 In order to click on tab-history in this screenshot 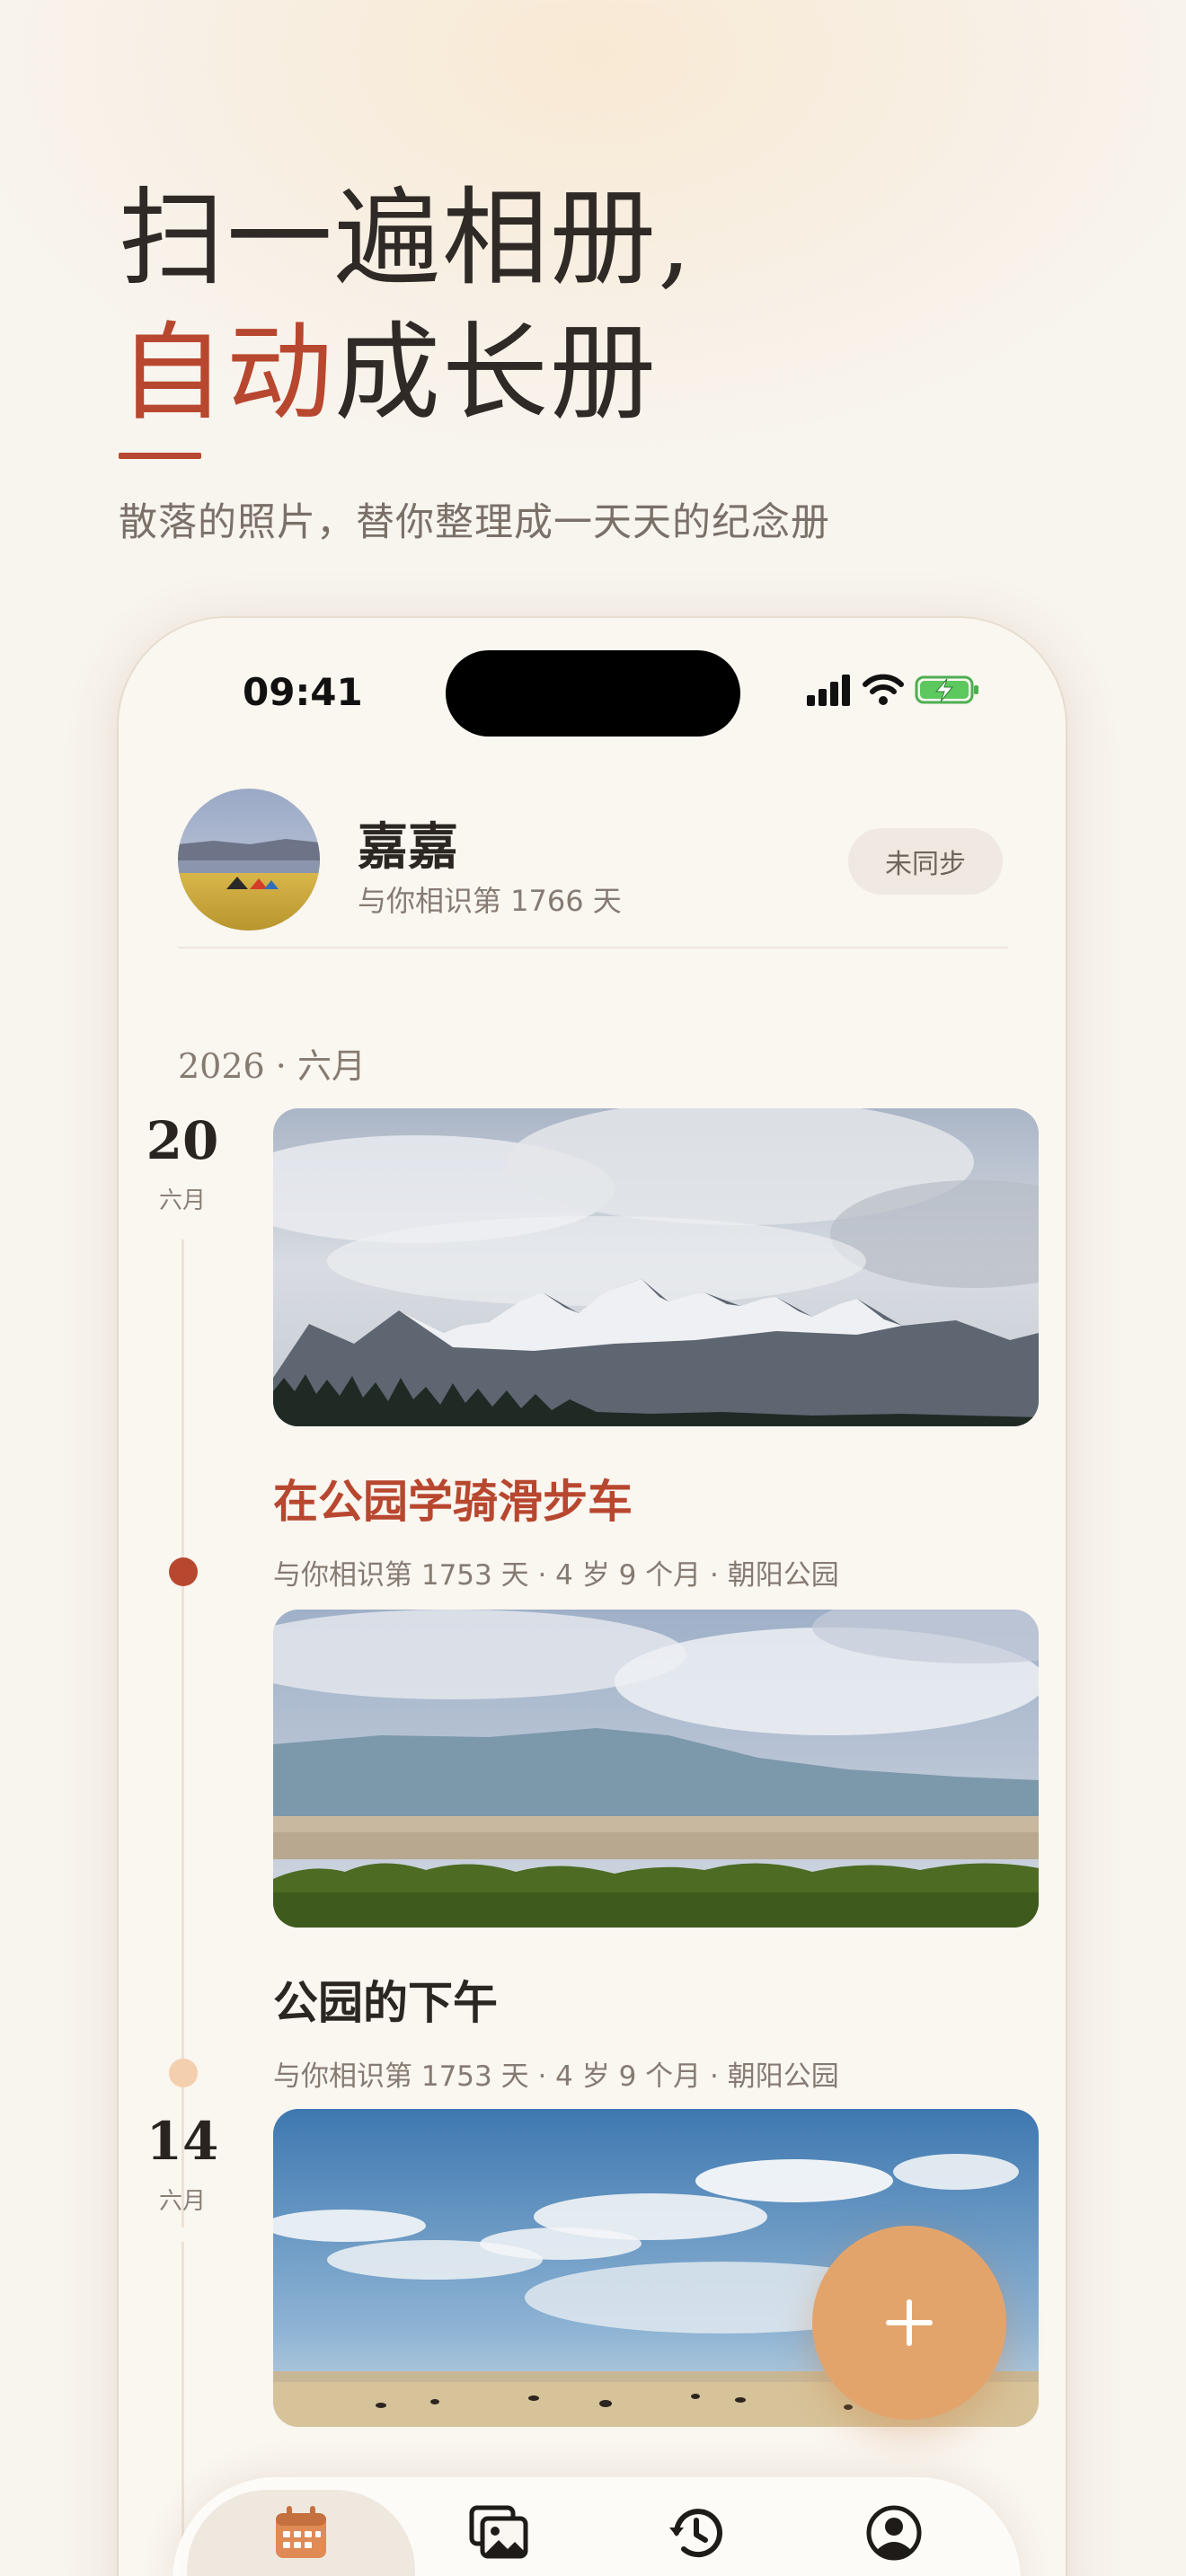, I will do `click(696, 2526)`.